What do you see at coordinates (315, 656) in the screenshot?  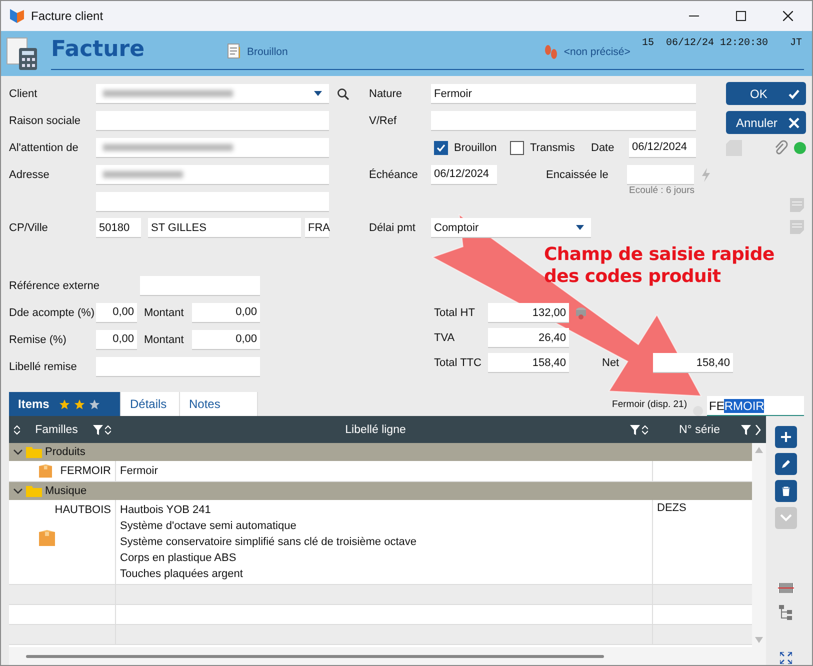 I see `scrollbar-thumb` at bounding box center [315, 656].